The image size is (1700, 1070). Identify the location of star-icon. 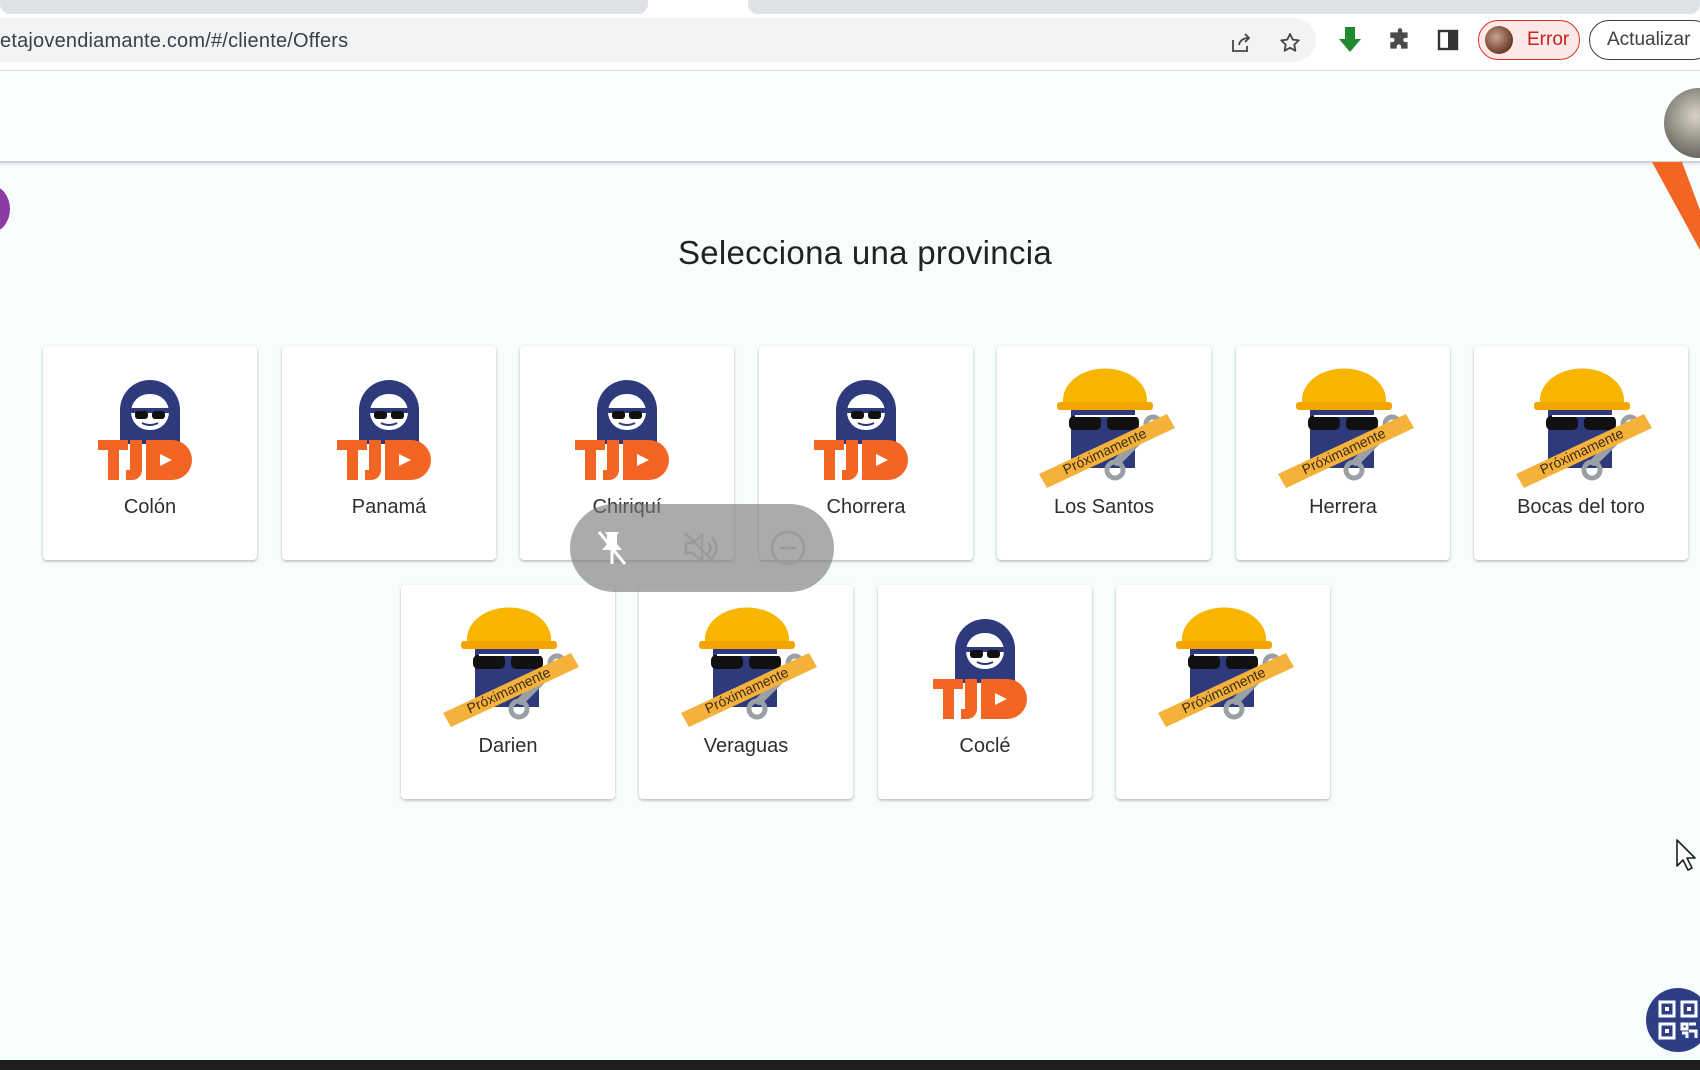
(1290, 43).